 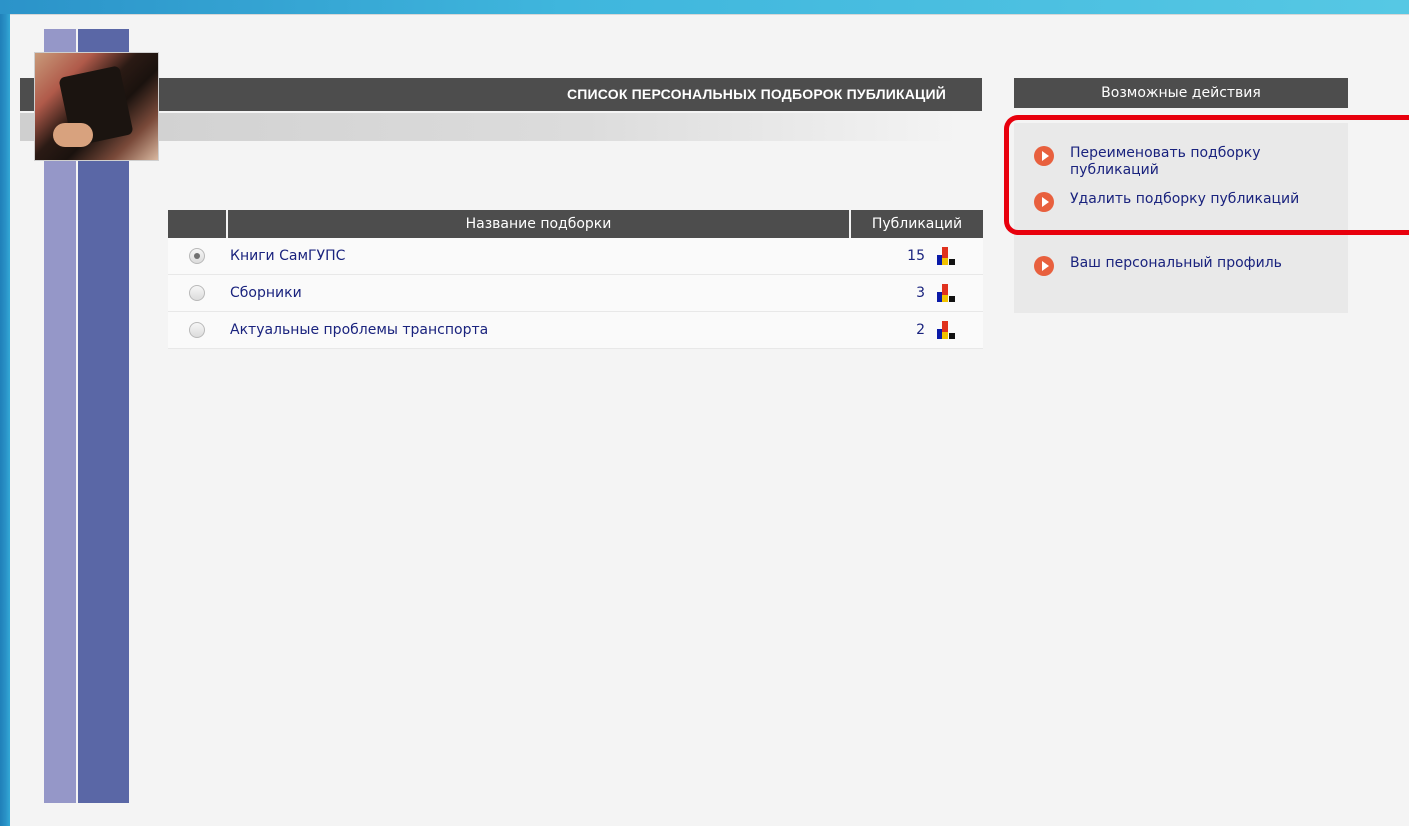 I want to click on count-cell: 15, so click(x=917, y=256).